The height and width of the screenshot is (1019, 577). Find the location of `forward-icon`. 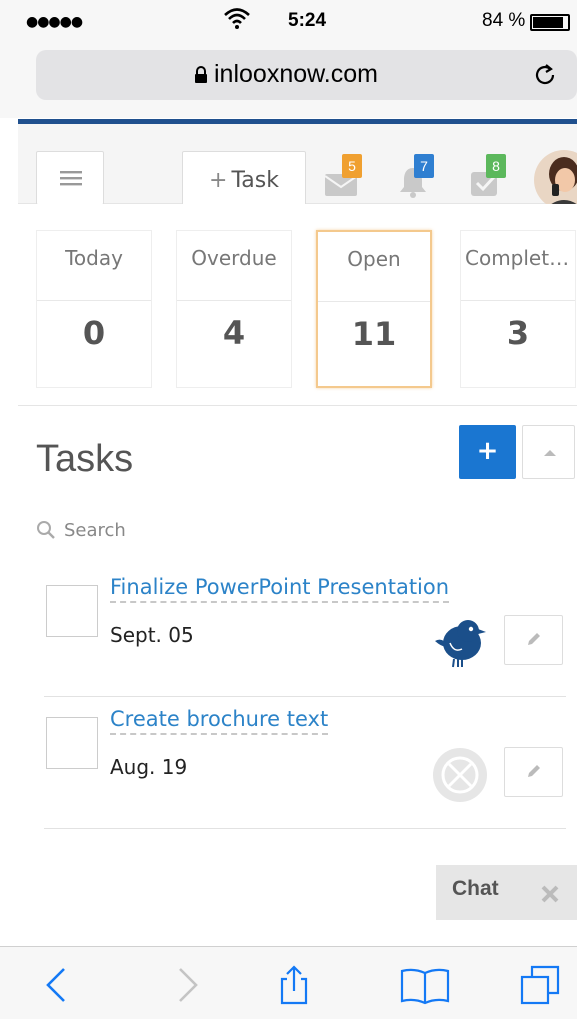

forward-icon is located at coordinates (186, 985).